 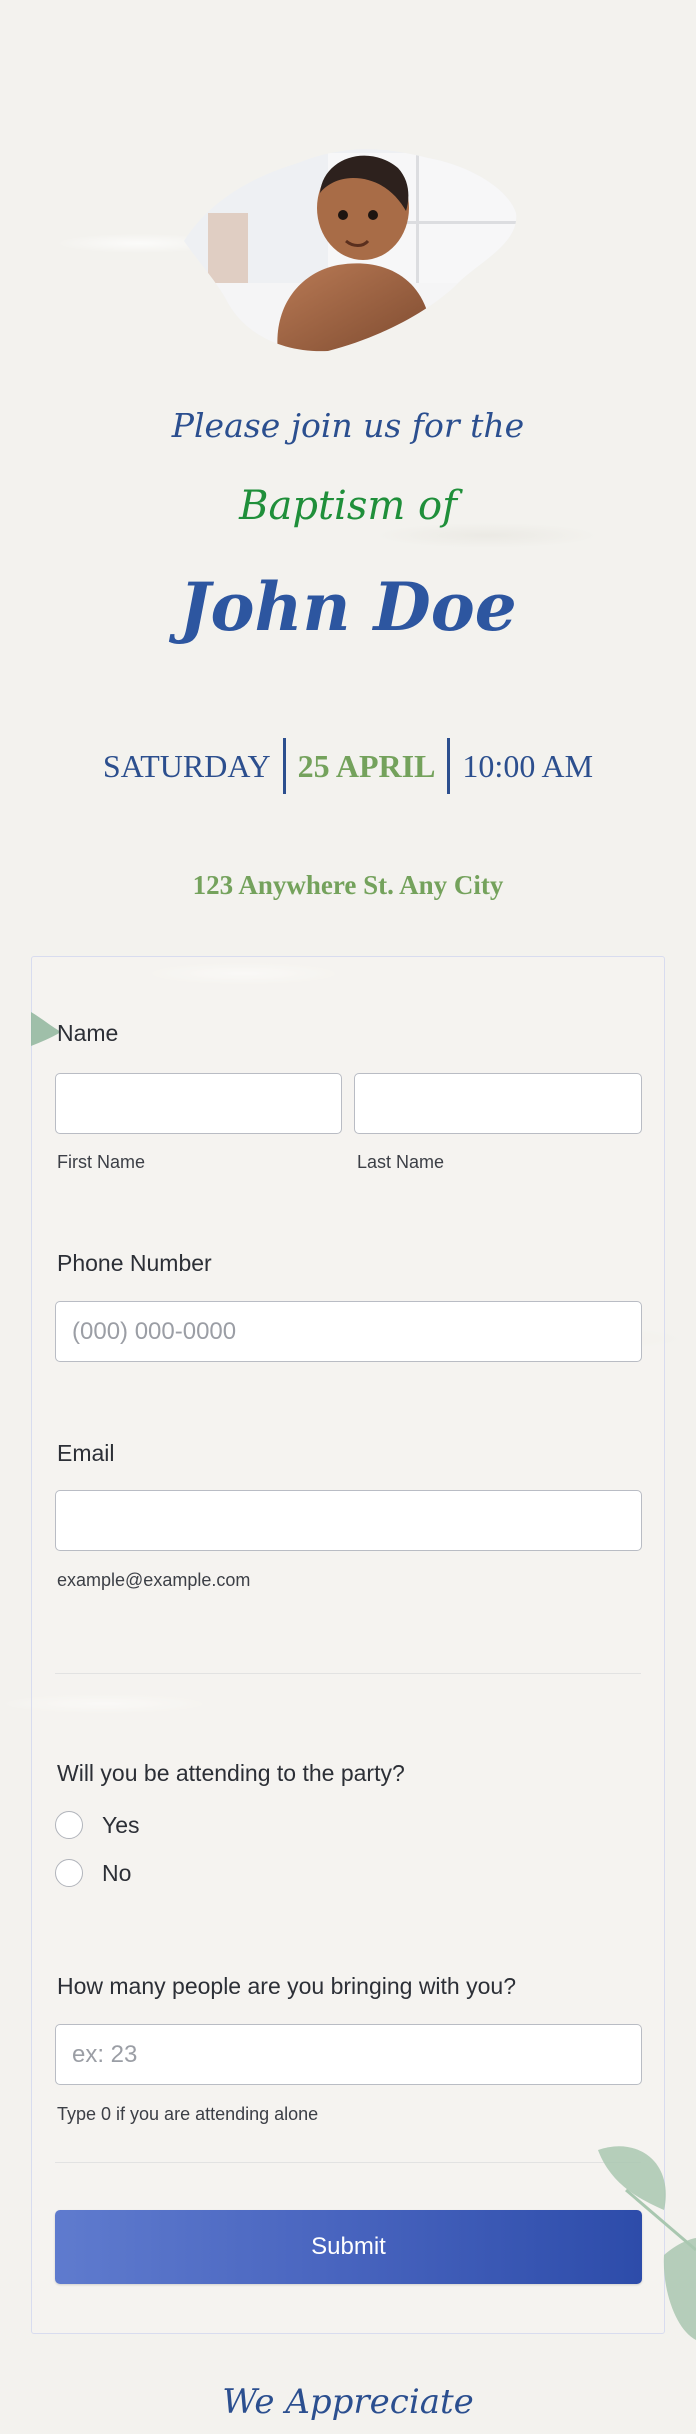 What do you see at coordinates (348, 2247) in the screenshot?
I see `submit-button: Submit` at bounding box center [348, 2247].